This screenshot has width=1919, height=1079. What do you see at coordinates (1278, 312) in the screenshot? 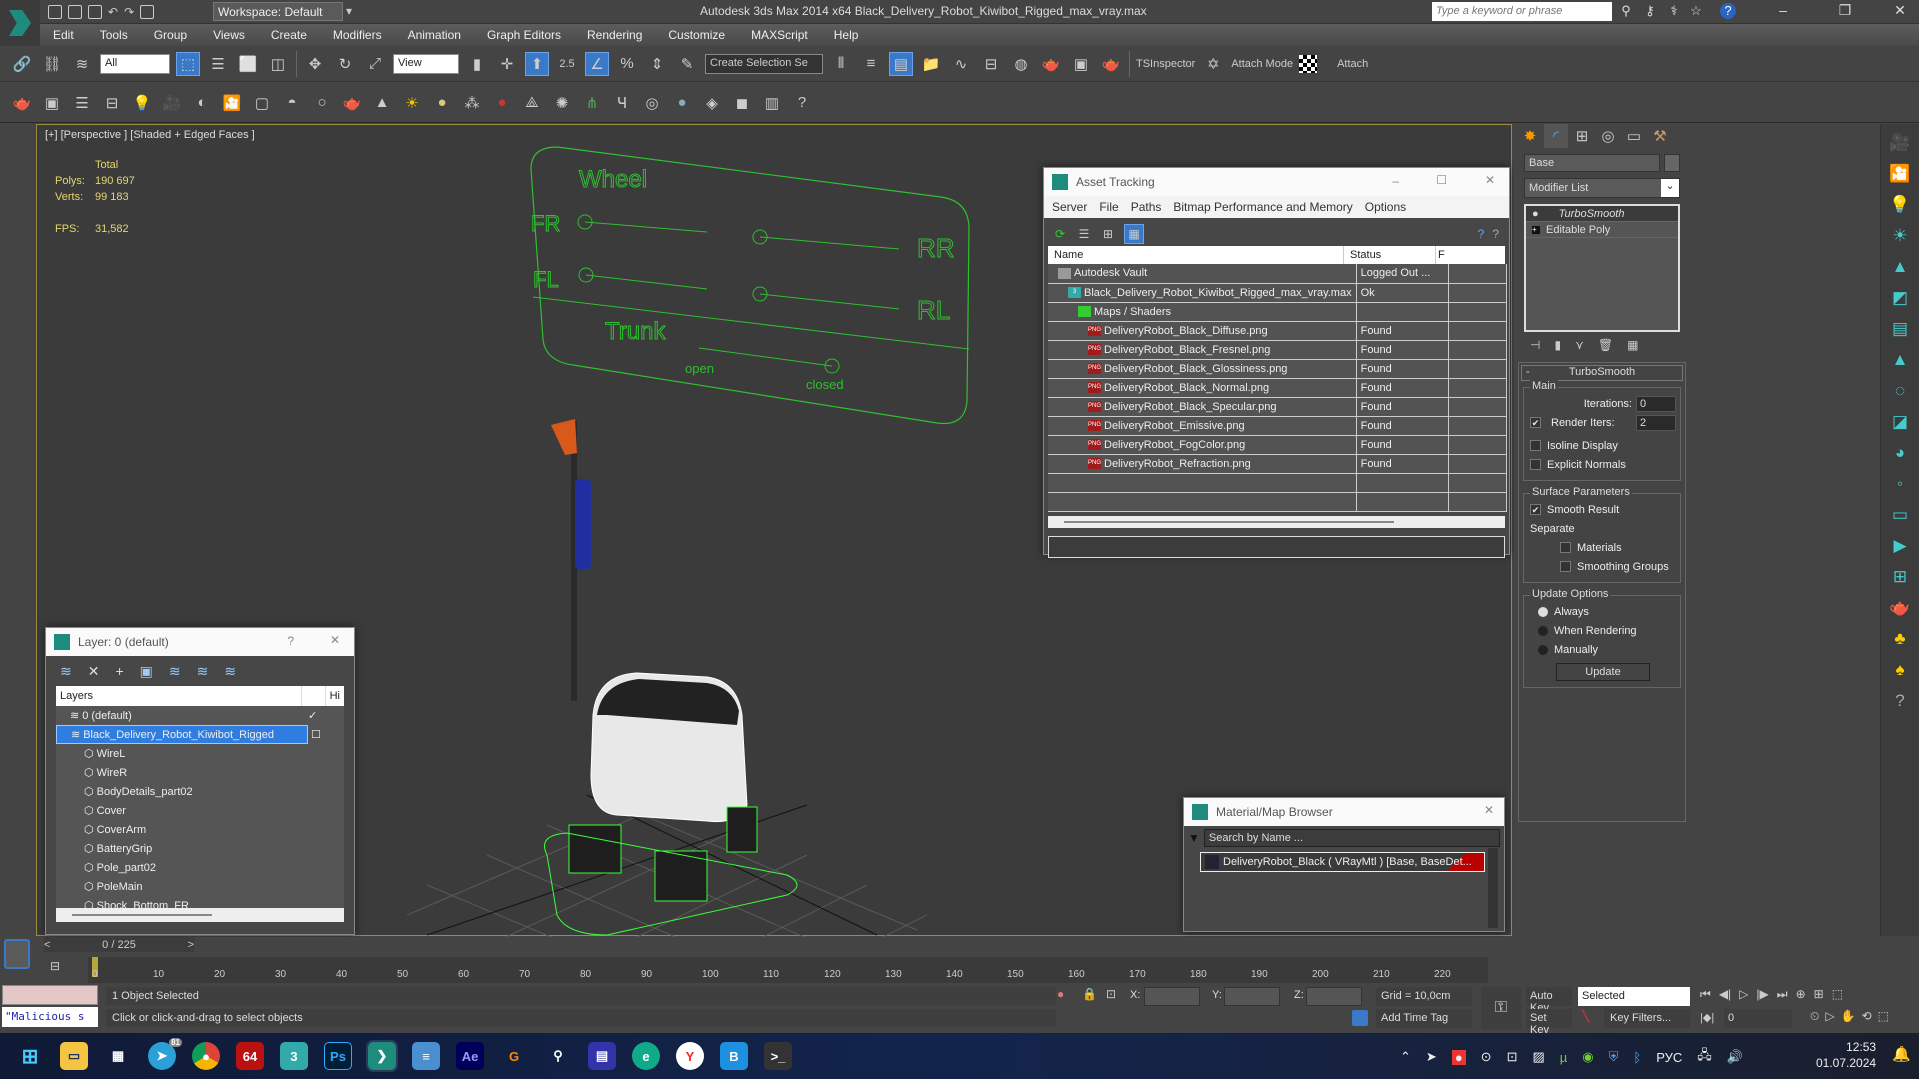
I see `asset-row: Maps / Shaders` at bounding box center [1278, 312].